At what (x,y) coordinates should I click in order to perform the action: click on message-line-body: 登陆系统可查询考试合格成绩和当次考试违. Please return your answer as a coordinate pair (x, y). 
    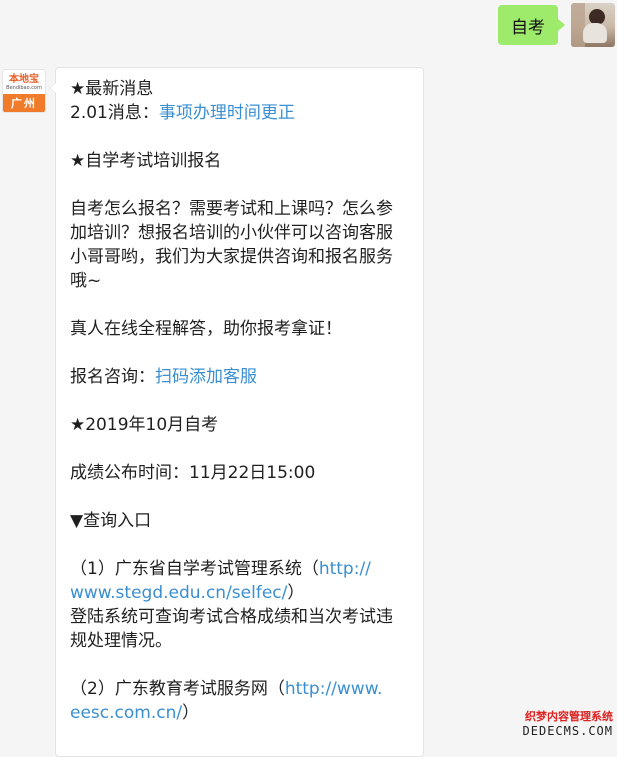
    Looking at the image, I should click on (231, 617).